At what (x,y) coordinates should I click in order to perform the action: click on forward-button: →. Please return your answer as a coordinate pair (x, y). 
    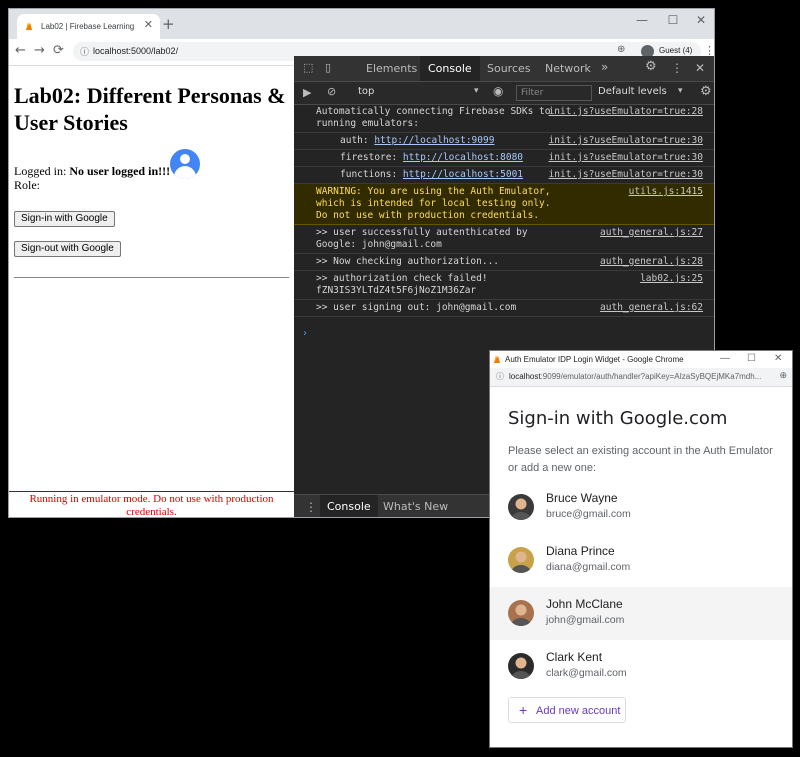
    Looking at the image, I should click on (39, 50).